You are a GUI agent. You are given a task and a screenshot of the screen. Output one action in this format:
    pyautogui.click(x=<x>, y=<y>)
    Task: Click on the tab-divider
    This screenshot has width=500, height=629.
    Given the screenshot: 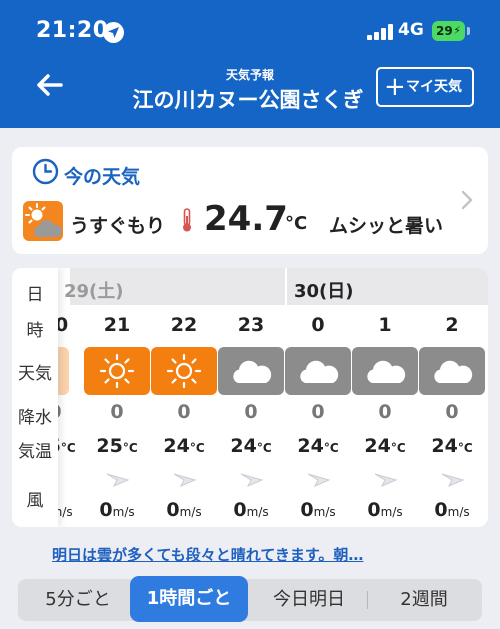 What is the action you would take?
    pyautogui.click(x=367, y=600)
    